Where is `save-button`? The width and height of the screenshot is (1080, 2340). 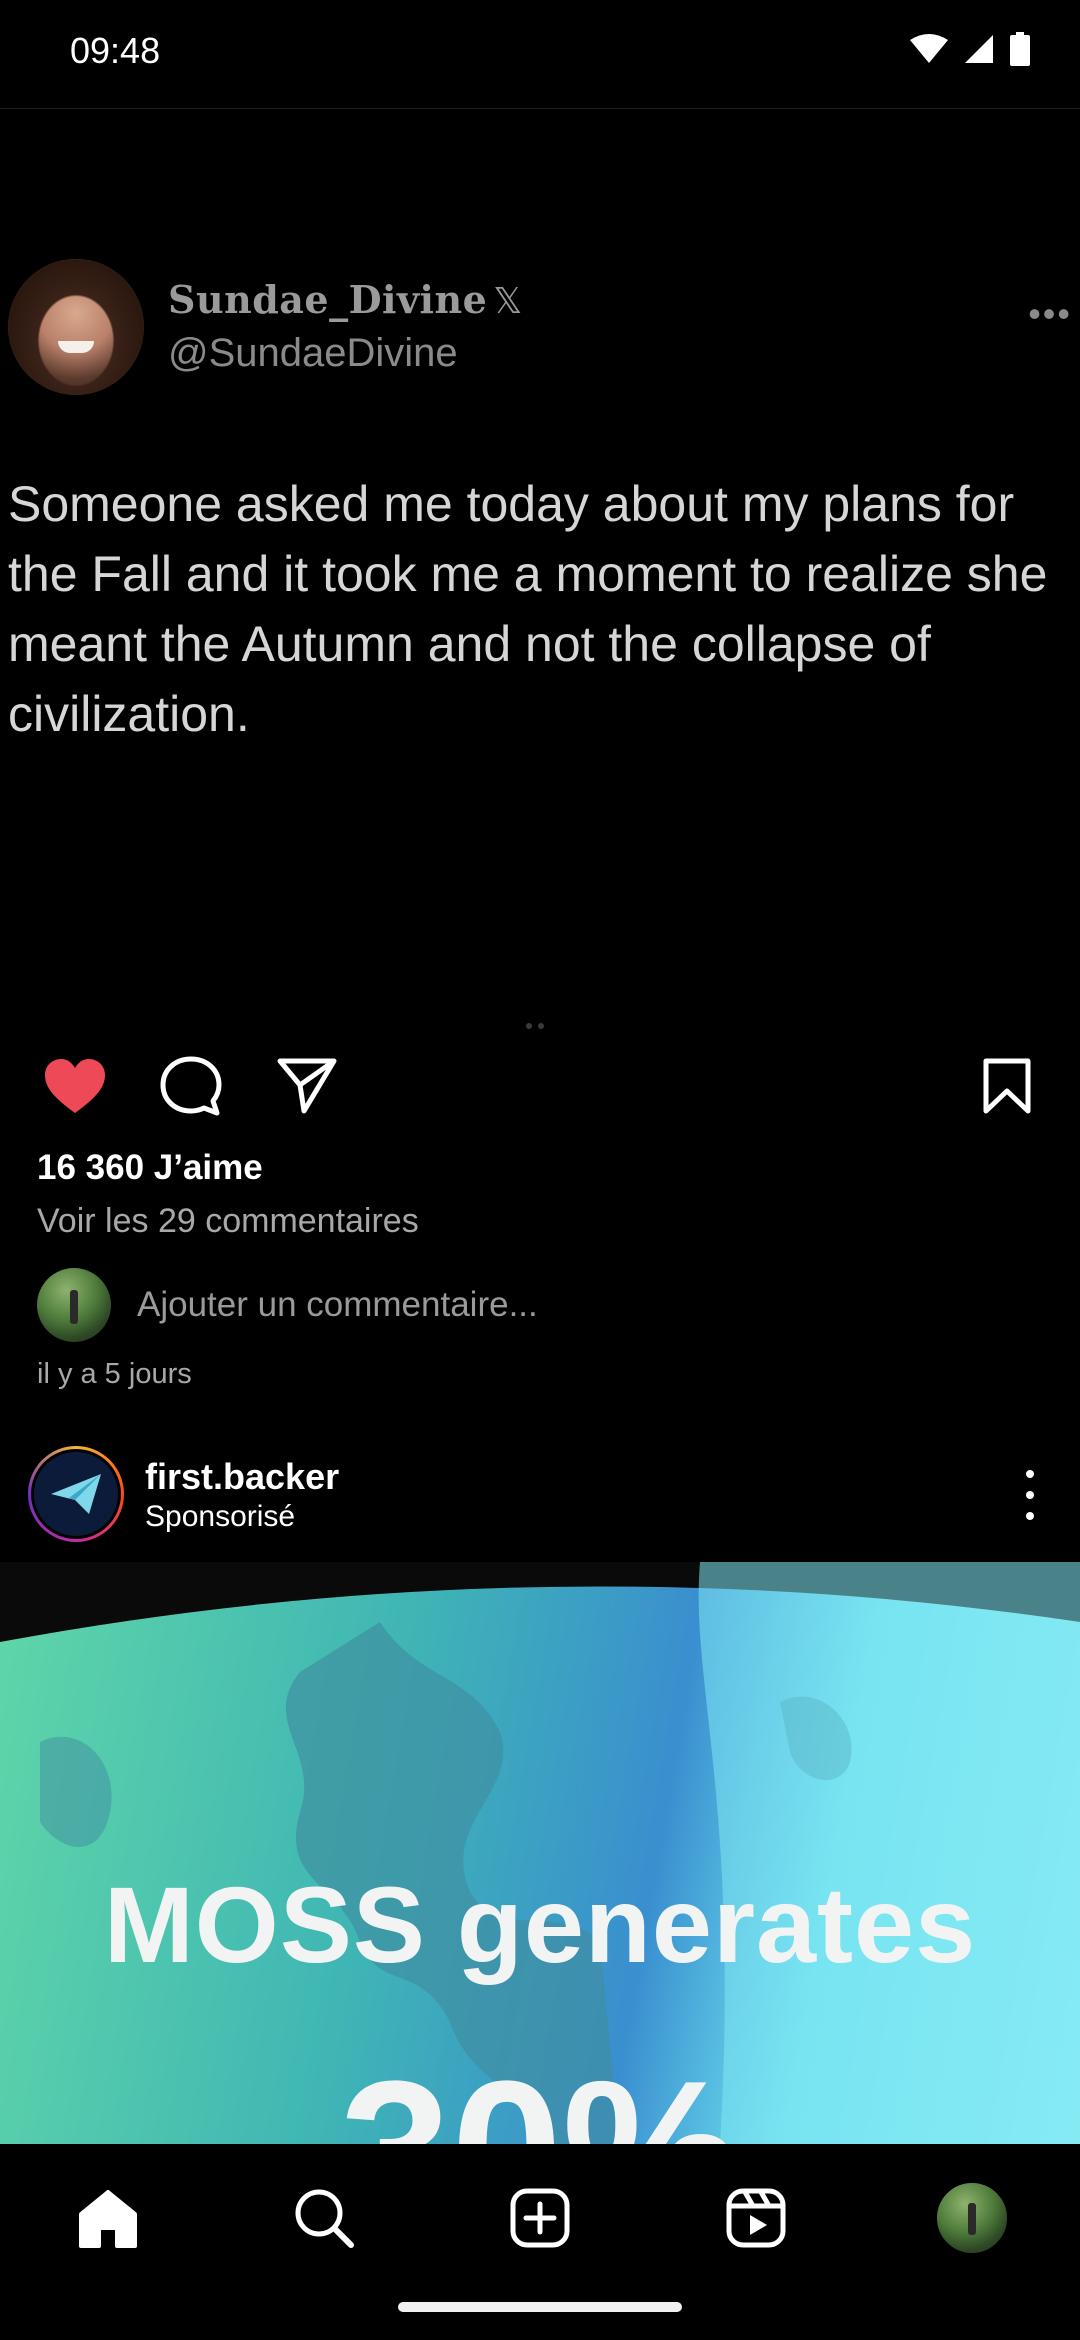
save-button is located at coordinates (1007, 1086).